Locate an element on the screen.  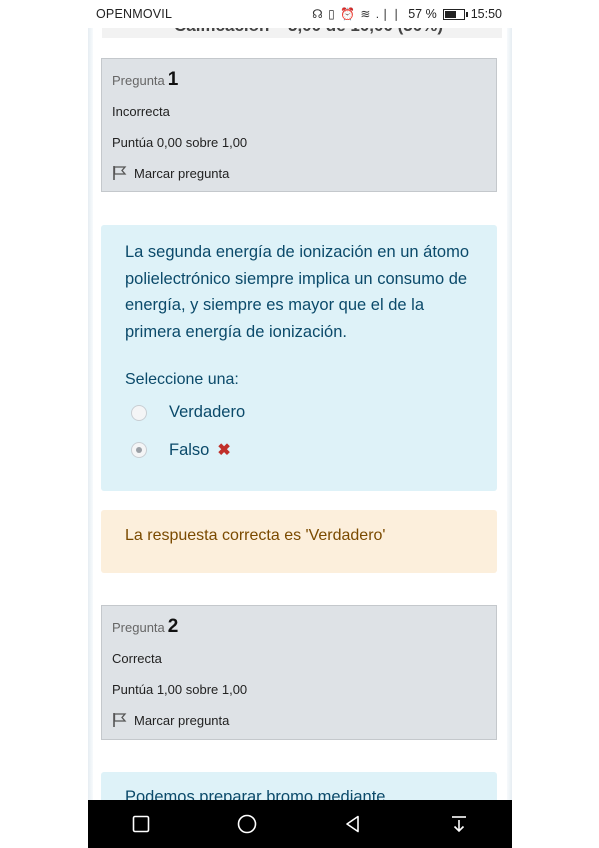
incorrect-icon: ✖ is located at coordinates (224, 450).